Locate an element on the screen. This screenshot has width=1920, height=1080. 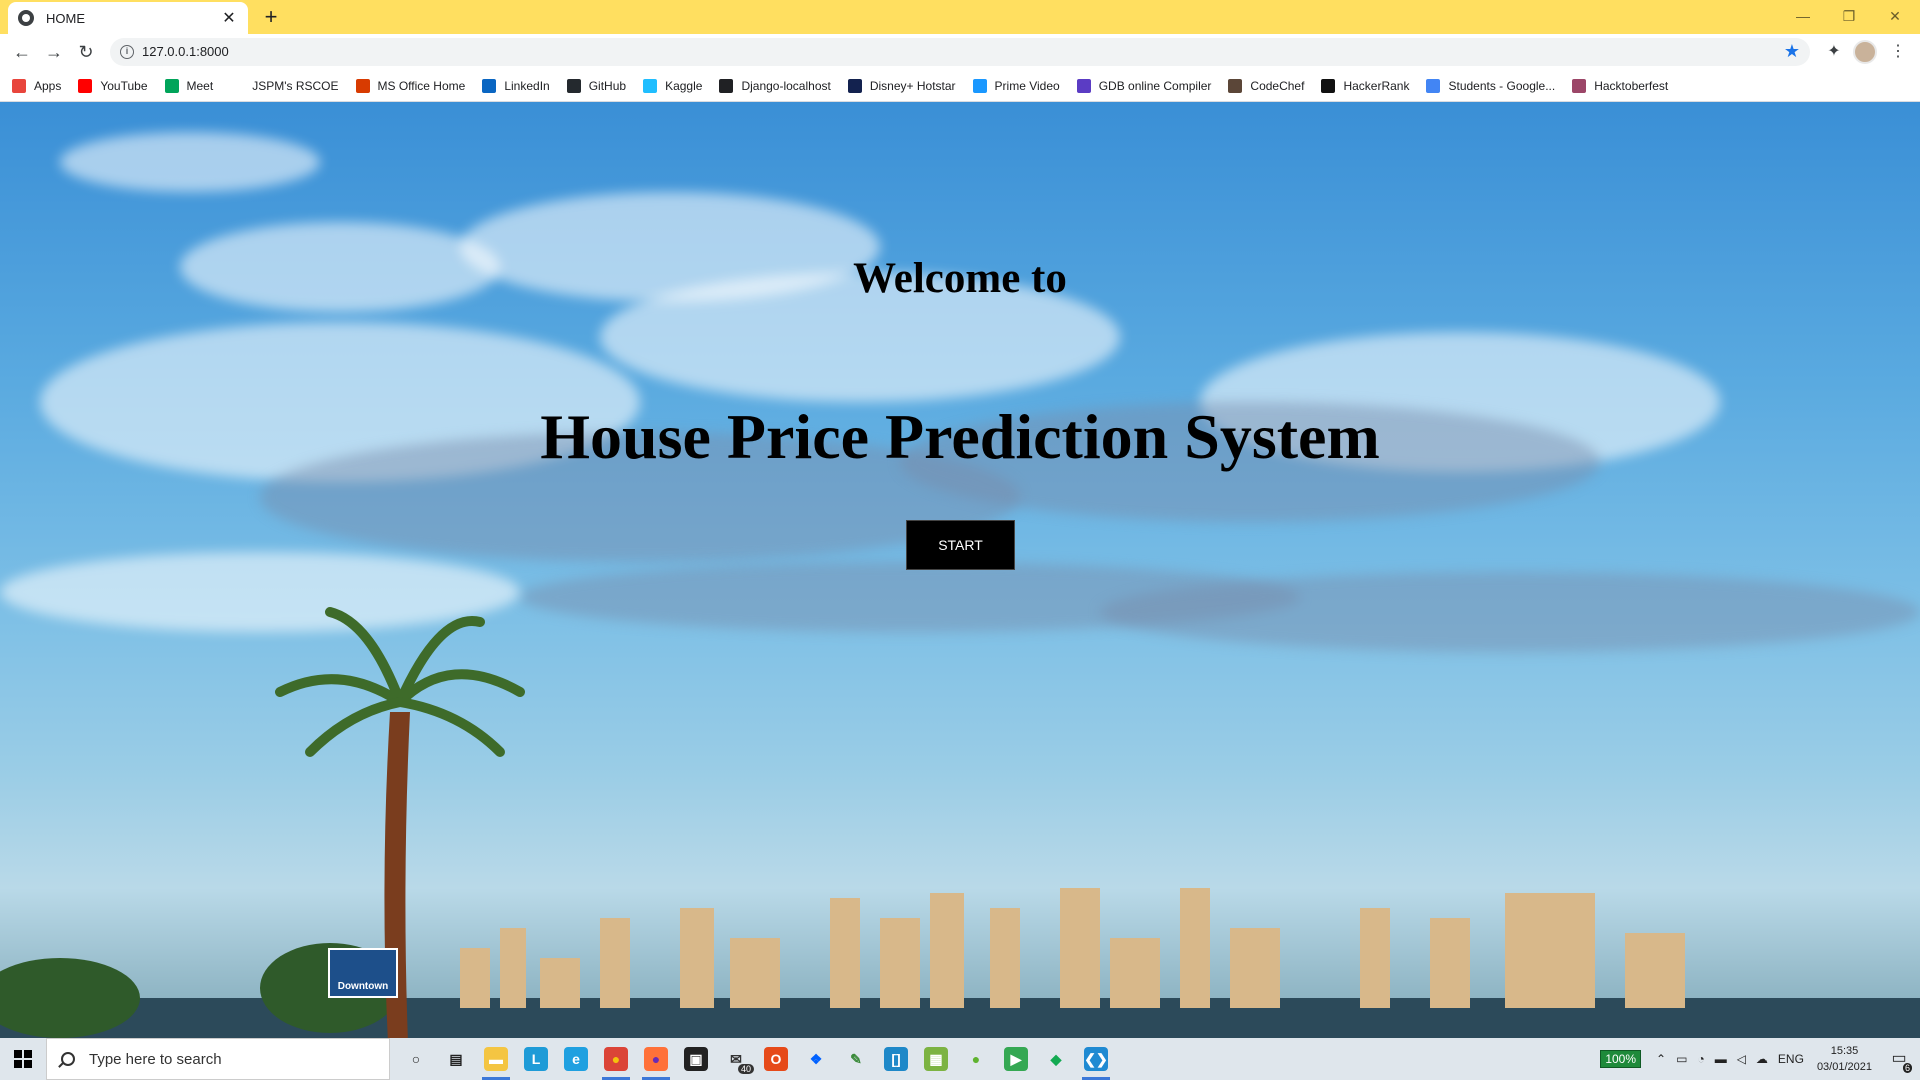
tab-home: HOME ✕ is located at coordinates (128, 18).